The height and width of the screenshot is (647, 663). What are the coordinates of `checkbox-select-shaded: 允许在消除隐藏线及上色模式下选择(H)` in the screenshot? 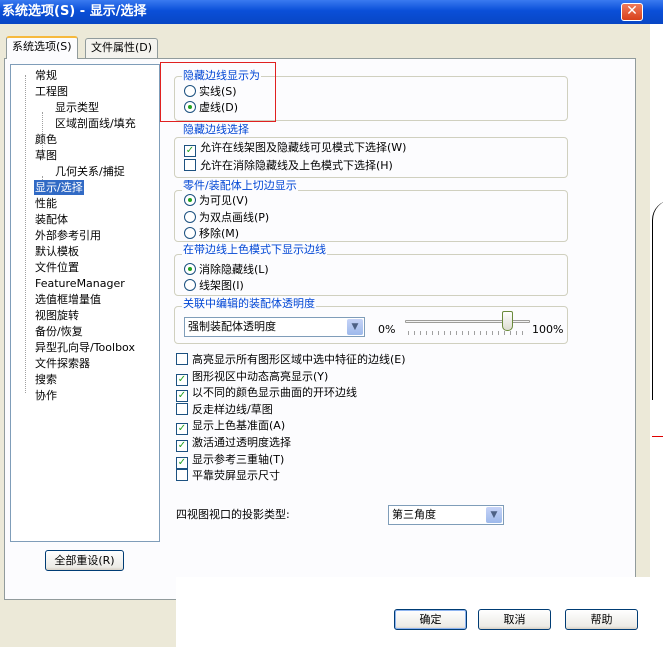 It's located at (288, 166).